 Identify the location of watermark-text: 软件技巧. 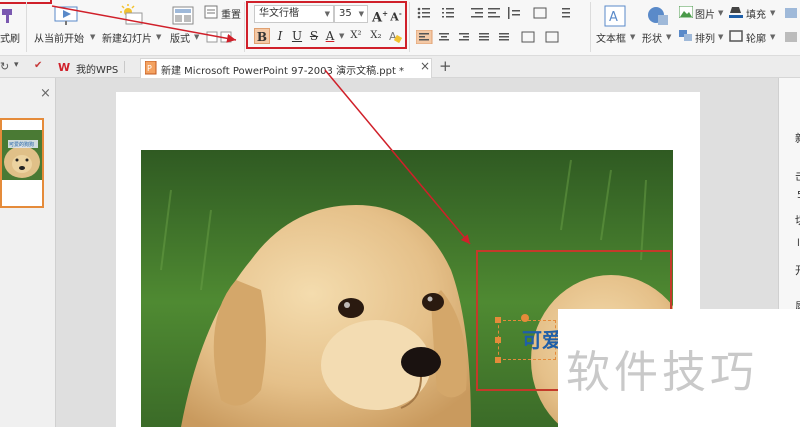
(662, 372).